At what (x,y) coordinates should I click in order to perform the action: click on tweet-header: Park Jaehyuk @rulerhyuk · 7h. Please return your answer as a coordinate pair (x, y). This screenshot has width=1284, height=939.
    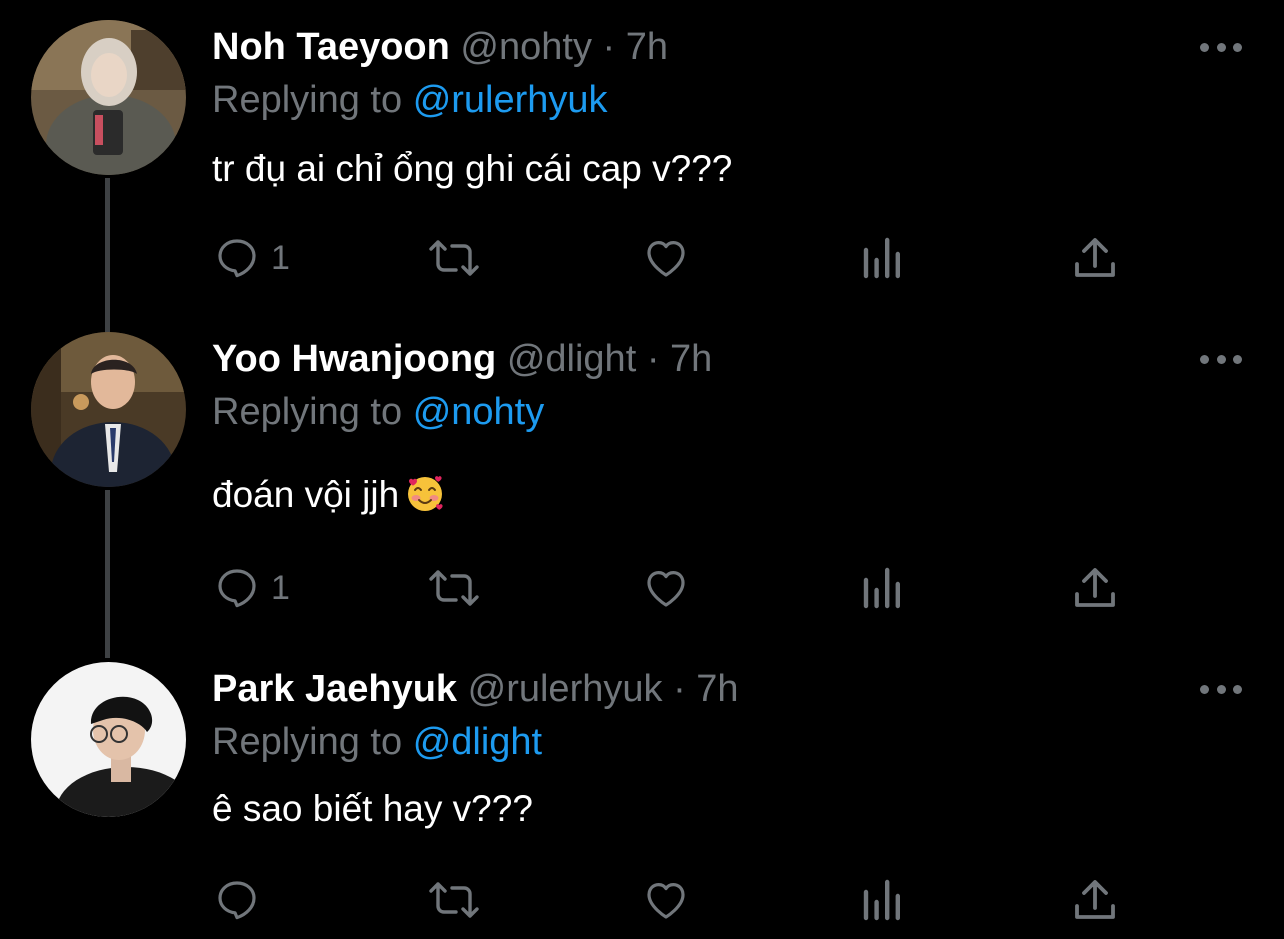
    Looking at the image, I should click on (475, 689).